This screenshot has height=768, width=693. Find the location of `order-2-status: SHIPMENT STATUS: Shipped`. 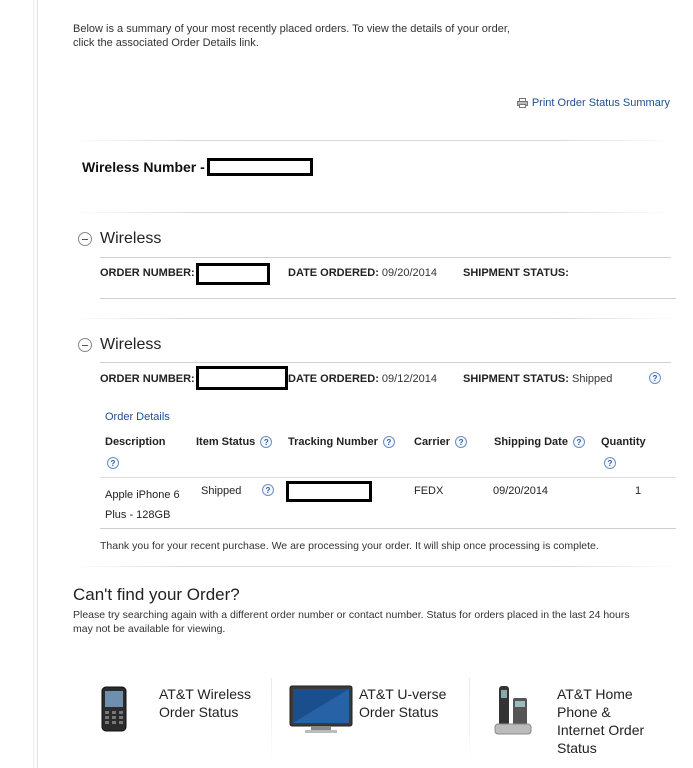

order-2-status: SHIPMENT STATUS: Shipped is located at coordinates (537, 379).